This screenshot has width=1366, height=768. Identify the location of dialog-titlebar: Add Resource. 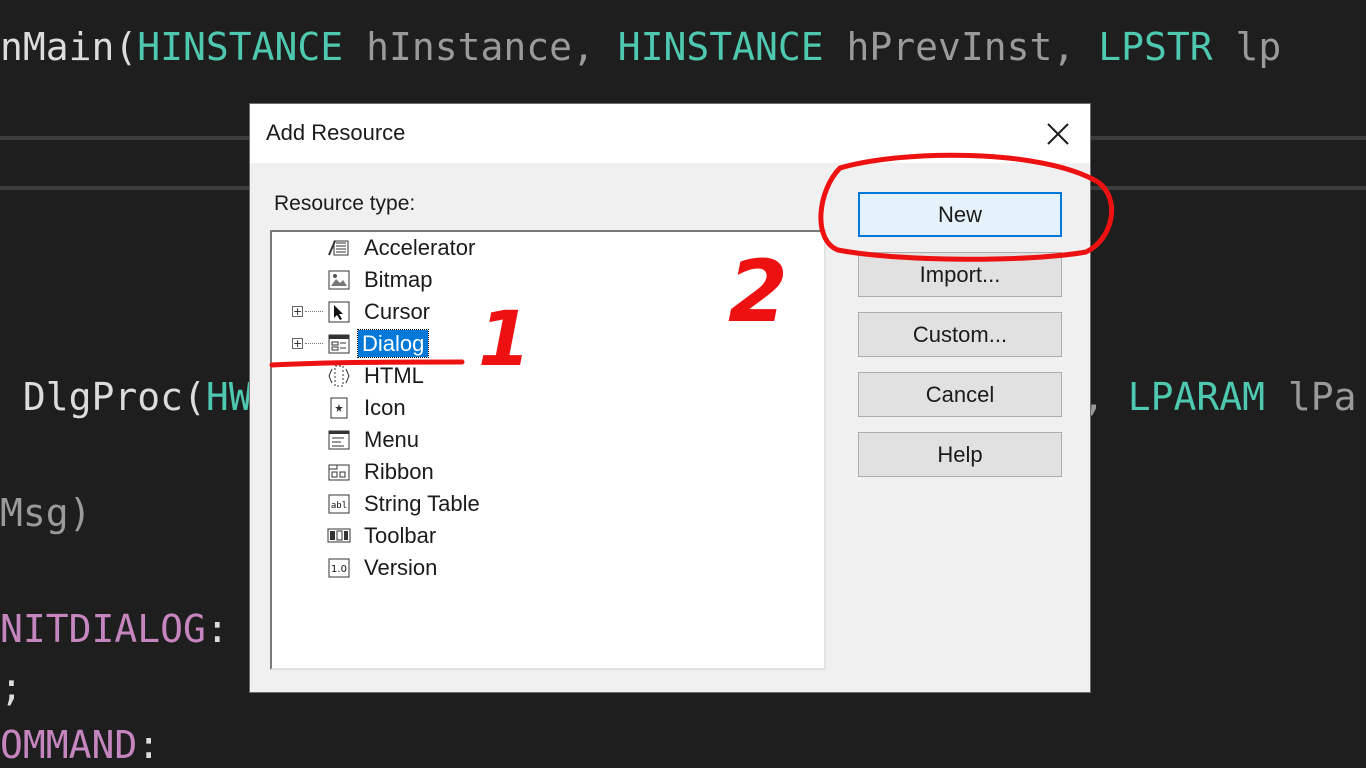
(670, 133).